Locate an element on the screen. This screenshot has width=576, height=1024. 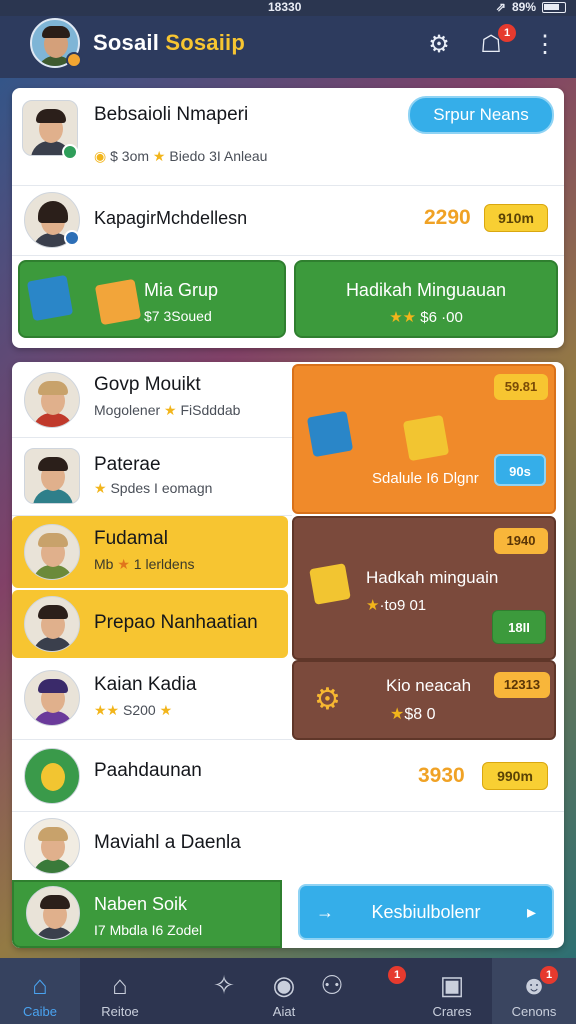
tile-tag: 59.81 is located at coordinates (521, 387).